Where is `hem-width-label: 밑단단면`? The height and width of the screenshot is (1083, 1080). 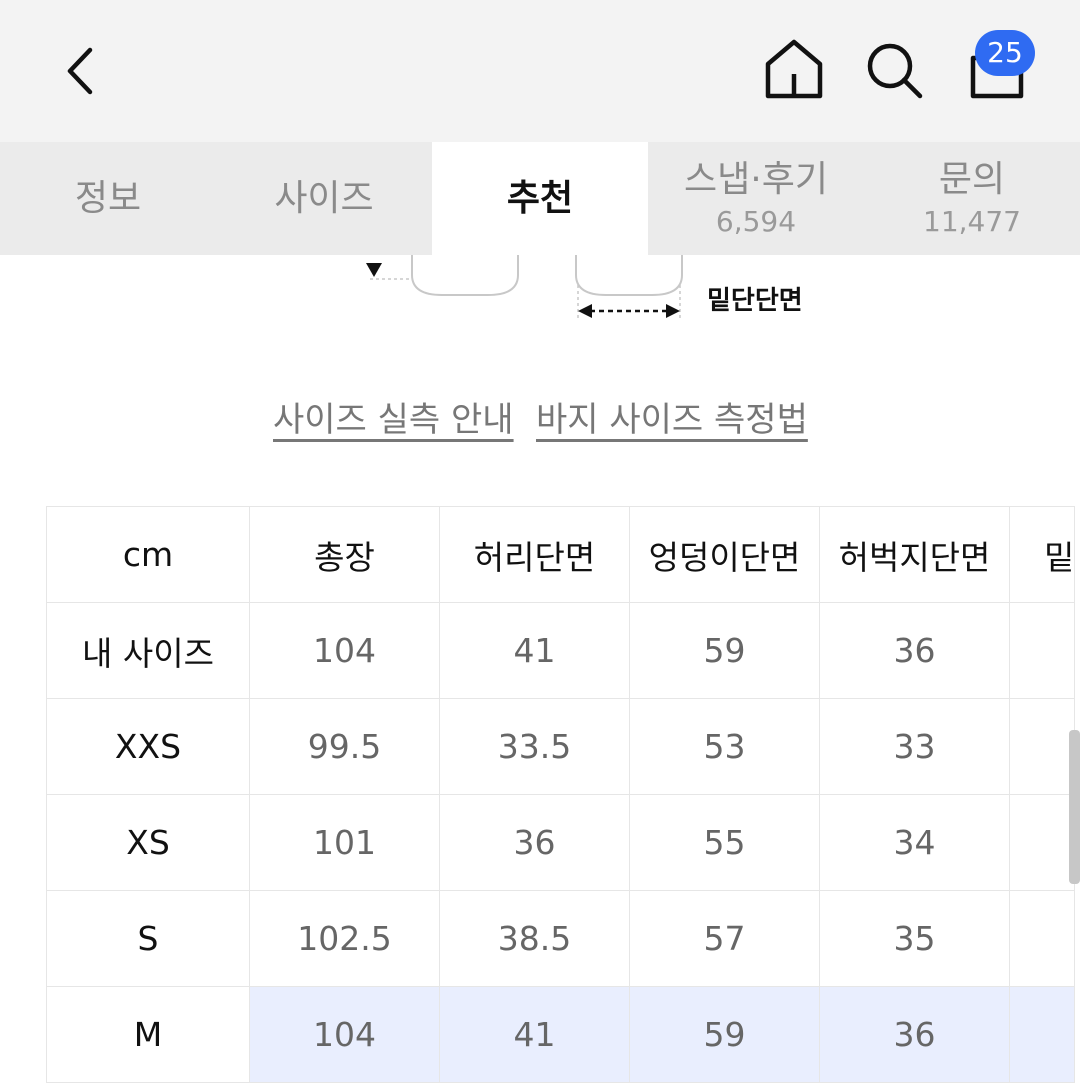
hem-width-label: 밑단단면 is located at coordinates (755, 301).